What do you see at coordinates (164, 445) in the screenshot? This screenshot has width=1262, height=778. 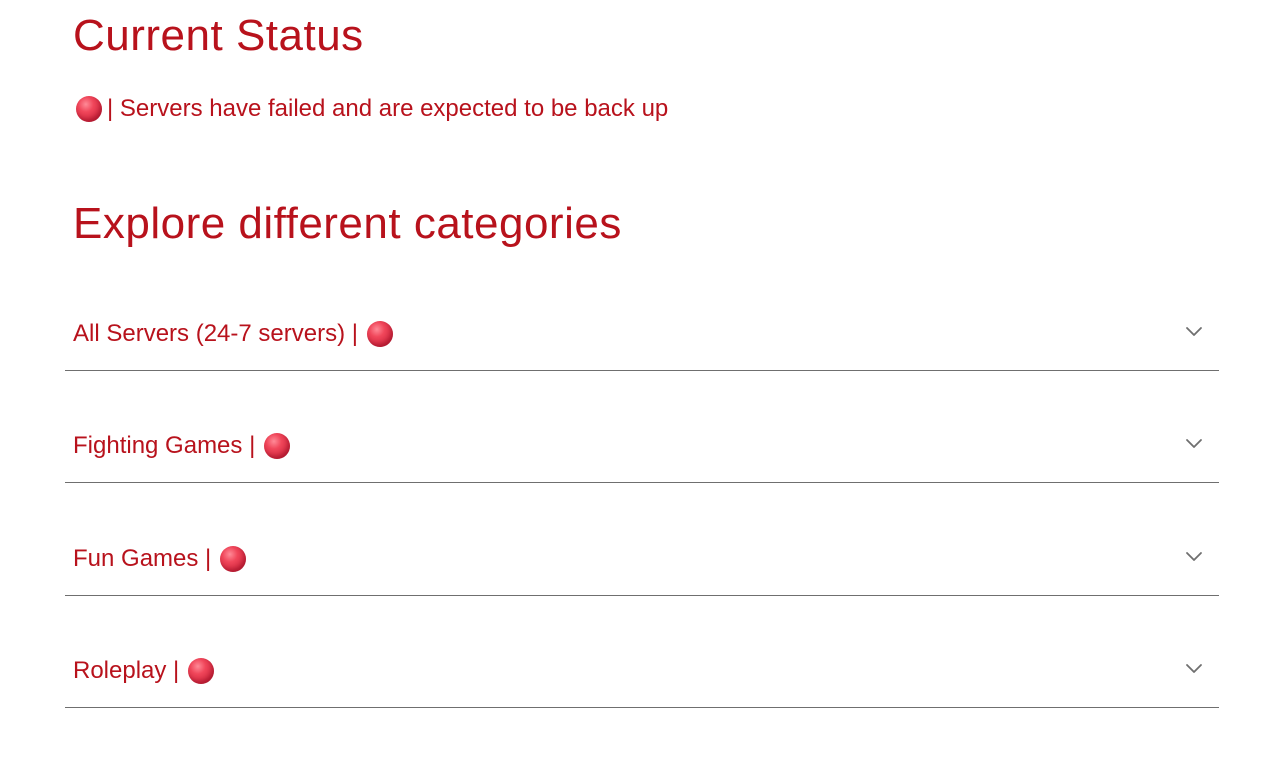 I see `category-label: Fighting Games |` at bounding box center [164, 445].